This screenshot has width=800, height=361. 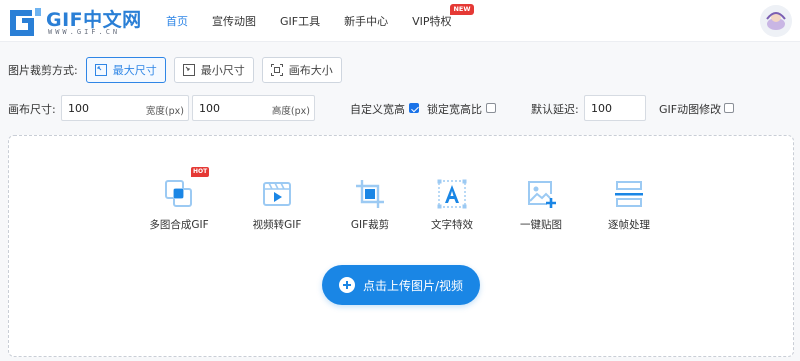 What do you see at coordinates (234, 21) in the screenshot?
I see `nav-item-promo-gifs: 宣传动图` at bounding box center [234, 21].